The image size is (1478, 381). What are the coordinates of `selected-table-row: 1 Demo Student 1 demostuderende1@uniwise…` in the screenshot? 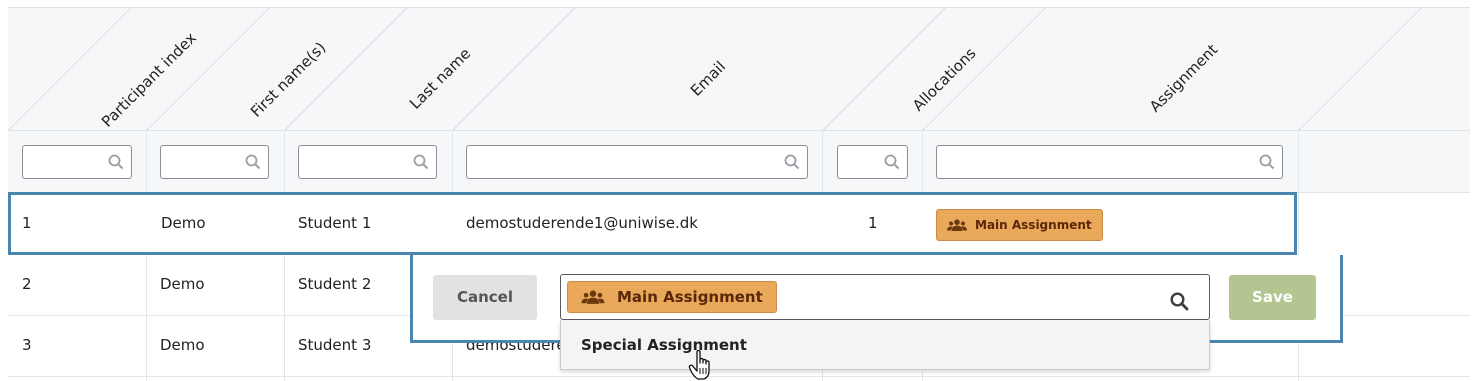 It's located at (652, 223).